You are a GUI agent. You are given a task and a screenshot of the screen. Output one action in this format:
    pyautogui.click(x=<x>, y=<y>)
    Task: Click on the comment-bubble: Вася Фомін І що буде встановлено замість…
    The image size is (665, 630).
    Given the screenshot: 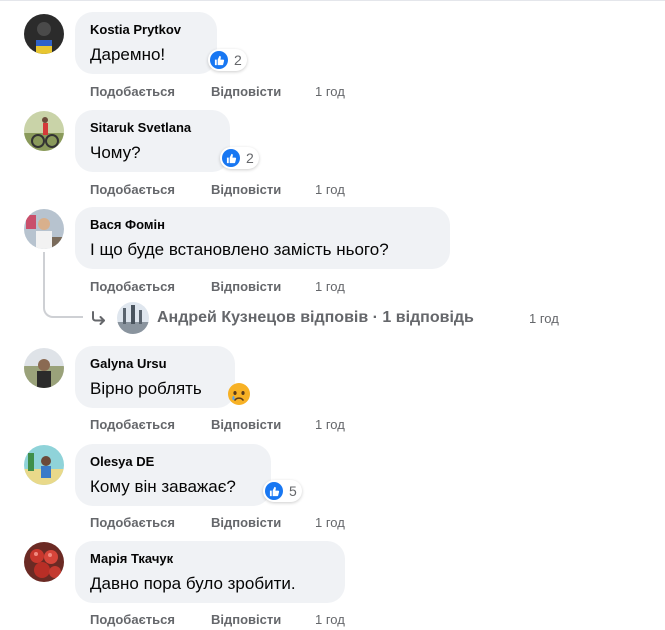 What is the action you would take?
    pyautogui.click(x=262, y=238)
    